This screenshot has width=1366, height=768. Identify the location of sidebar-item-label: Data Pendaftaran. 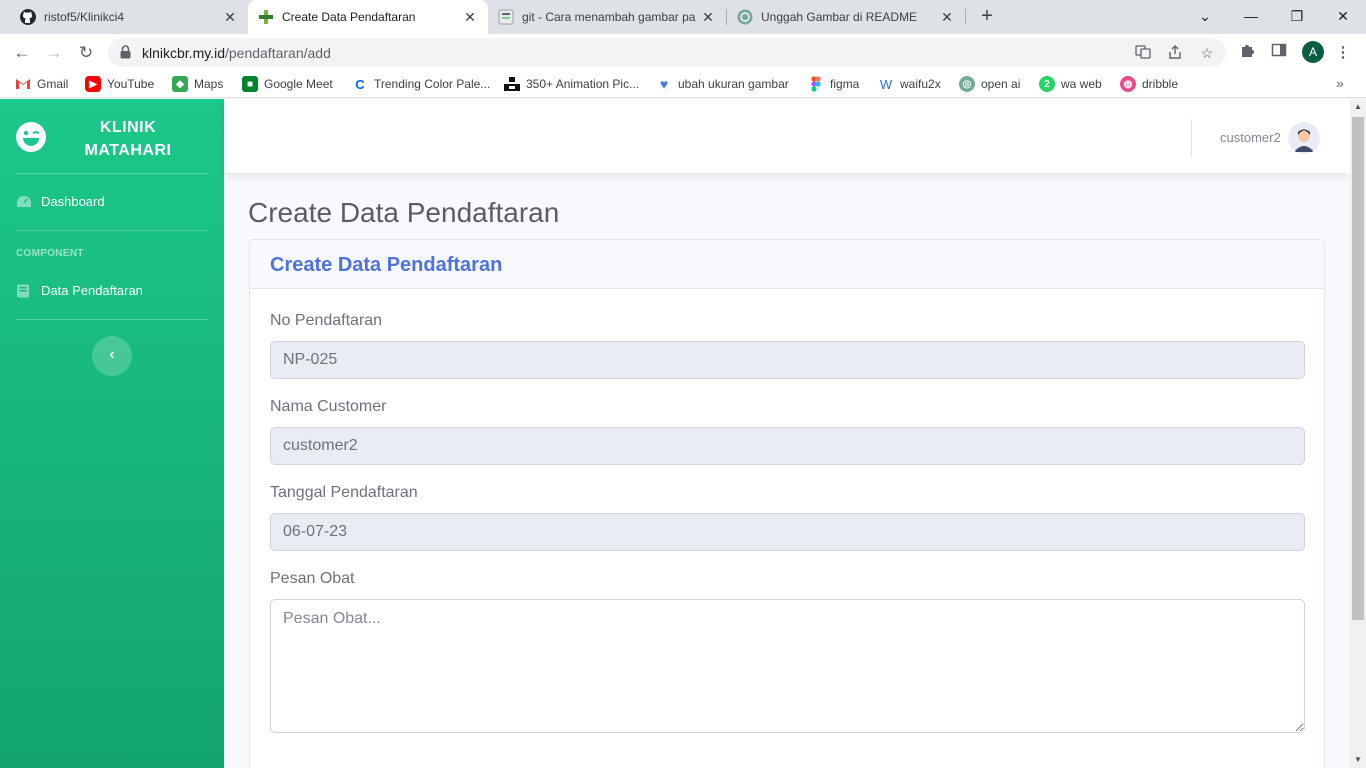
(92, 290).